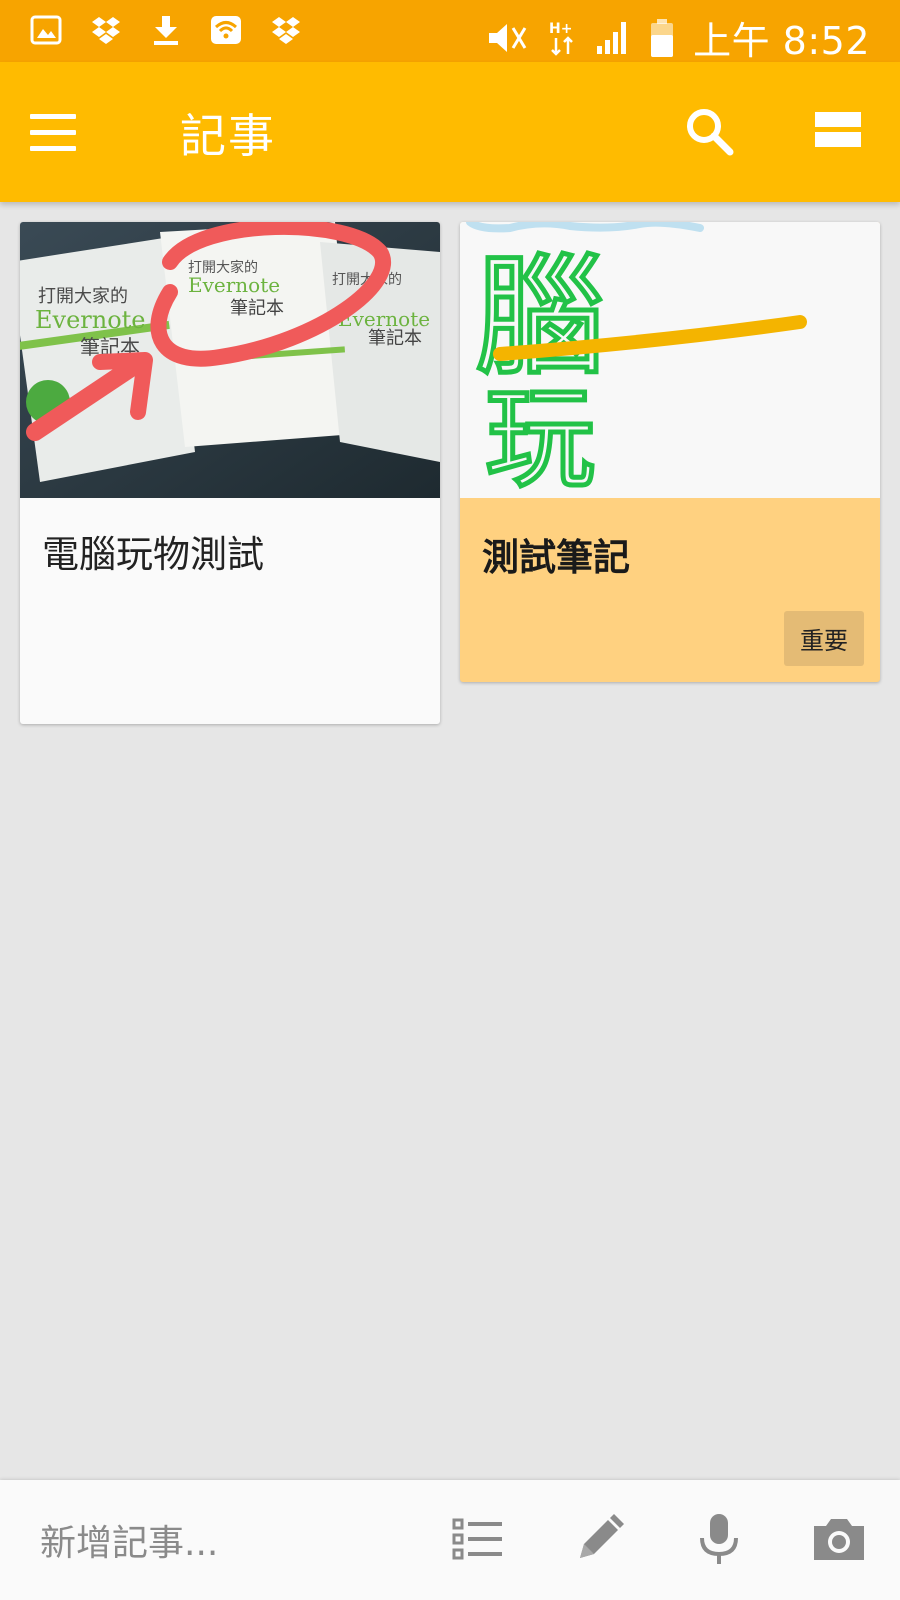  Describe the element at coordinates (153, 554) in the screenshot. I see `note-title: 電腦玩物測試` at that location.